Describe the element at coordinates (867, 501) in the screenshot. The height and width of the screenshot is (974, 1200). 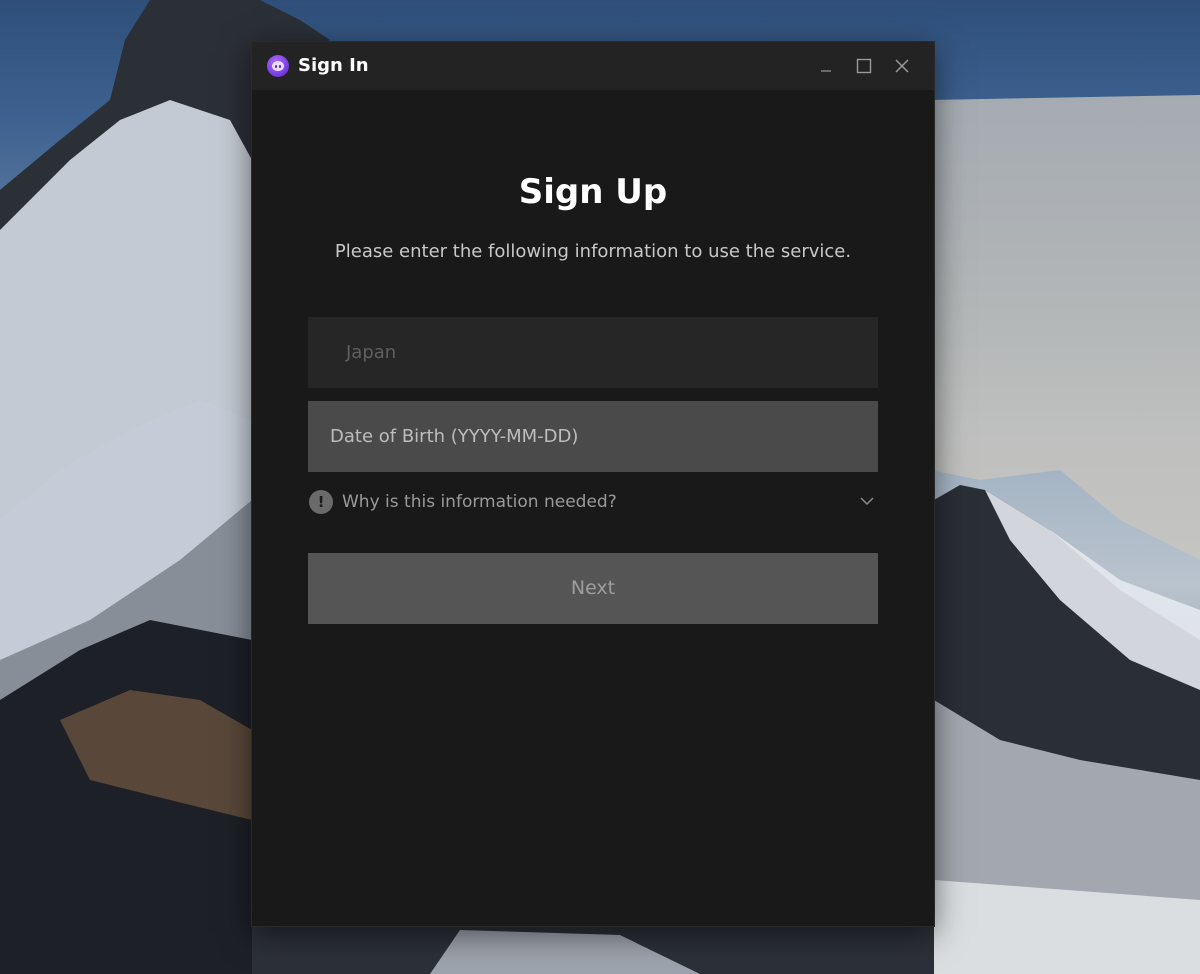
I see `chevron-down-icon` at that location.